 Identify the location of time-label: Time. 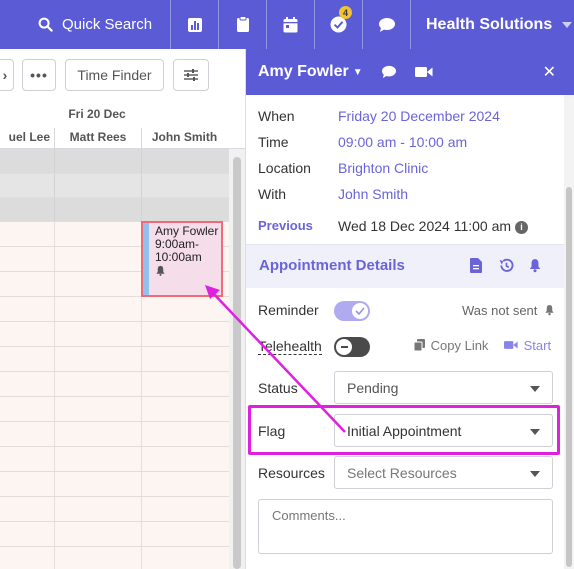
(273, 142).